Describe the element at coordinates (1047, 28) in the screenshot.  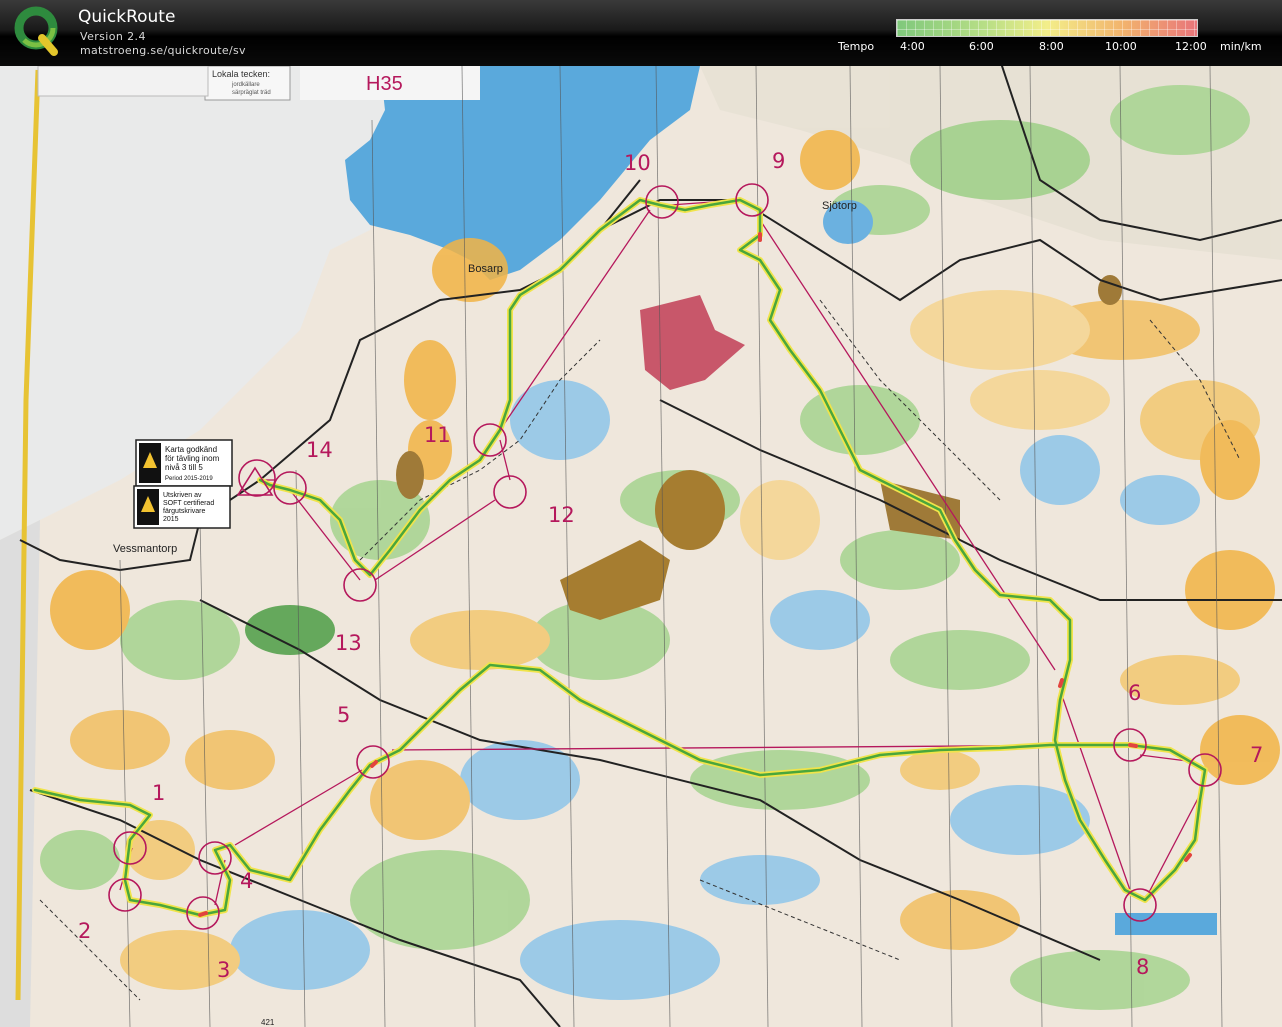
I see `tempo-color-scale` at that location.